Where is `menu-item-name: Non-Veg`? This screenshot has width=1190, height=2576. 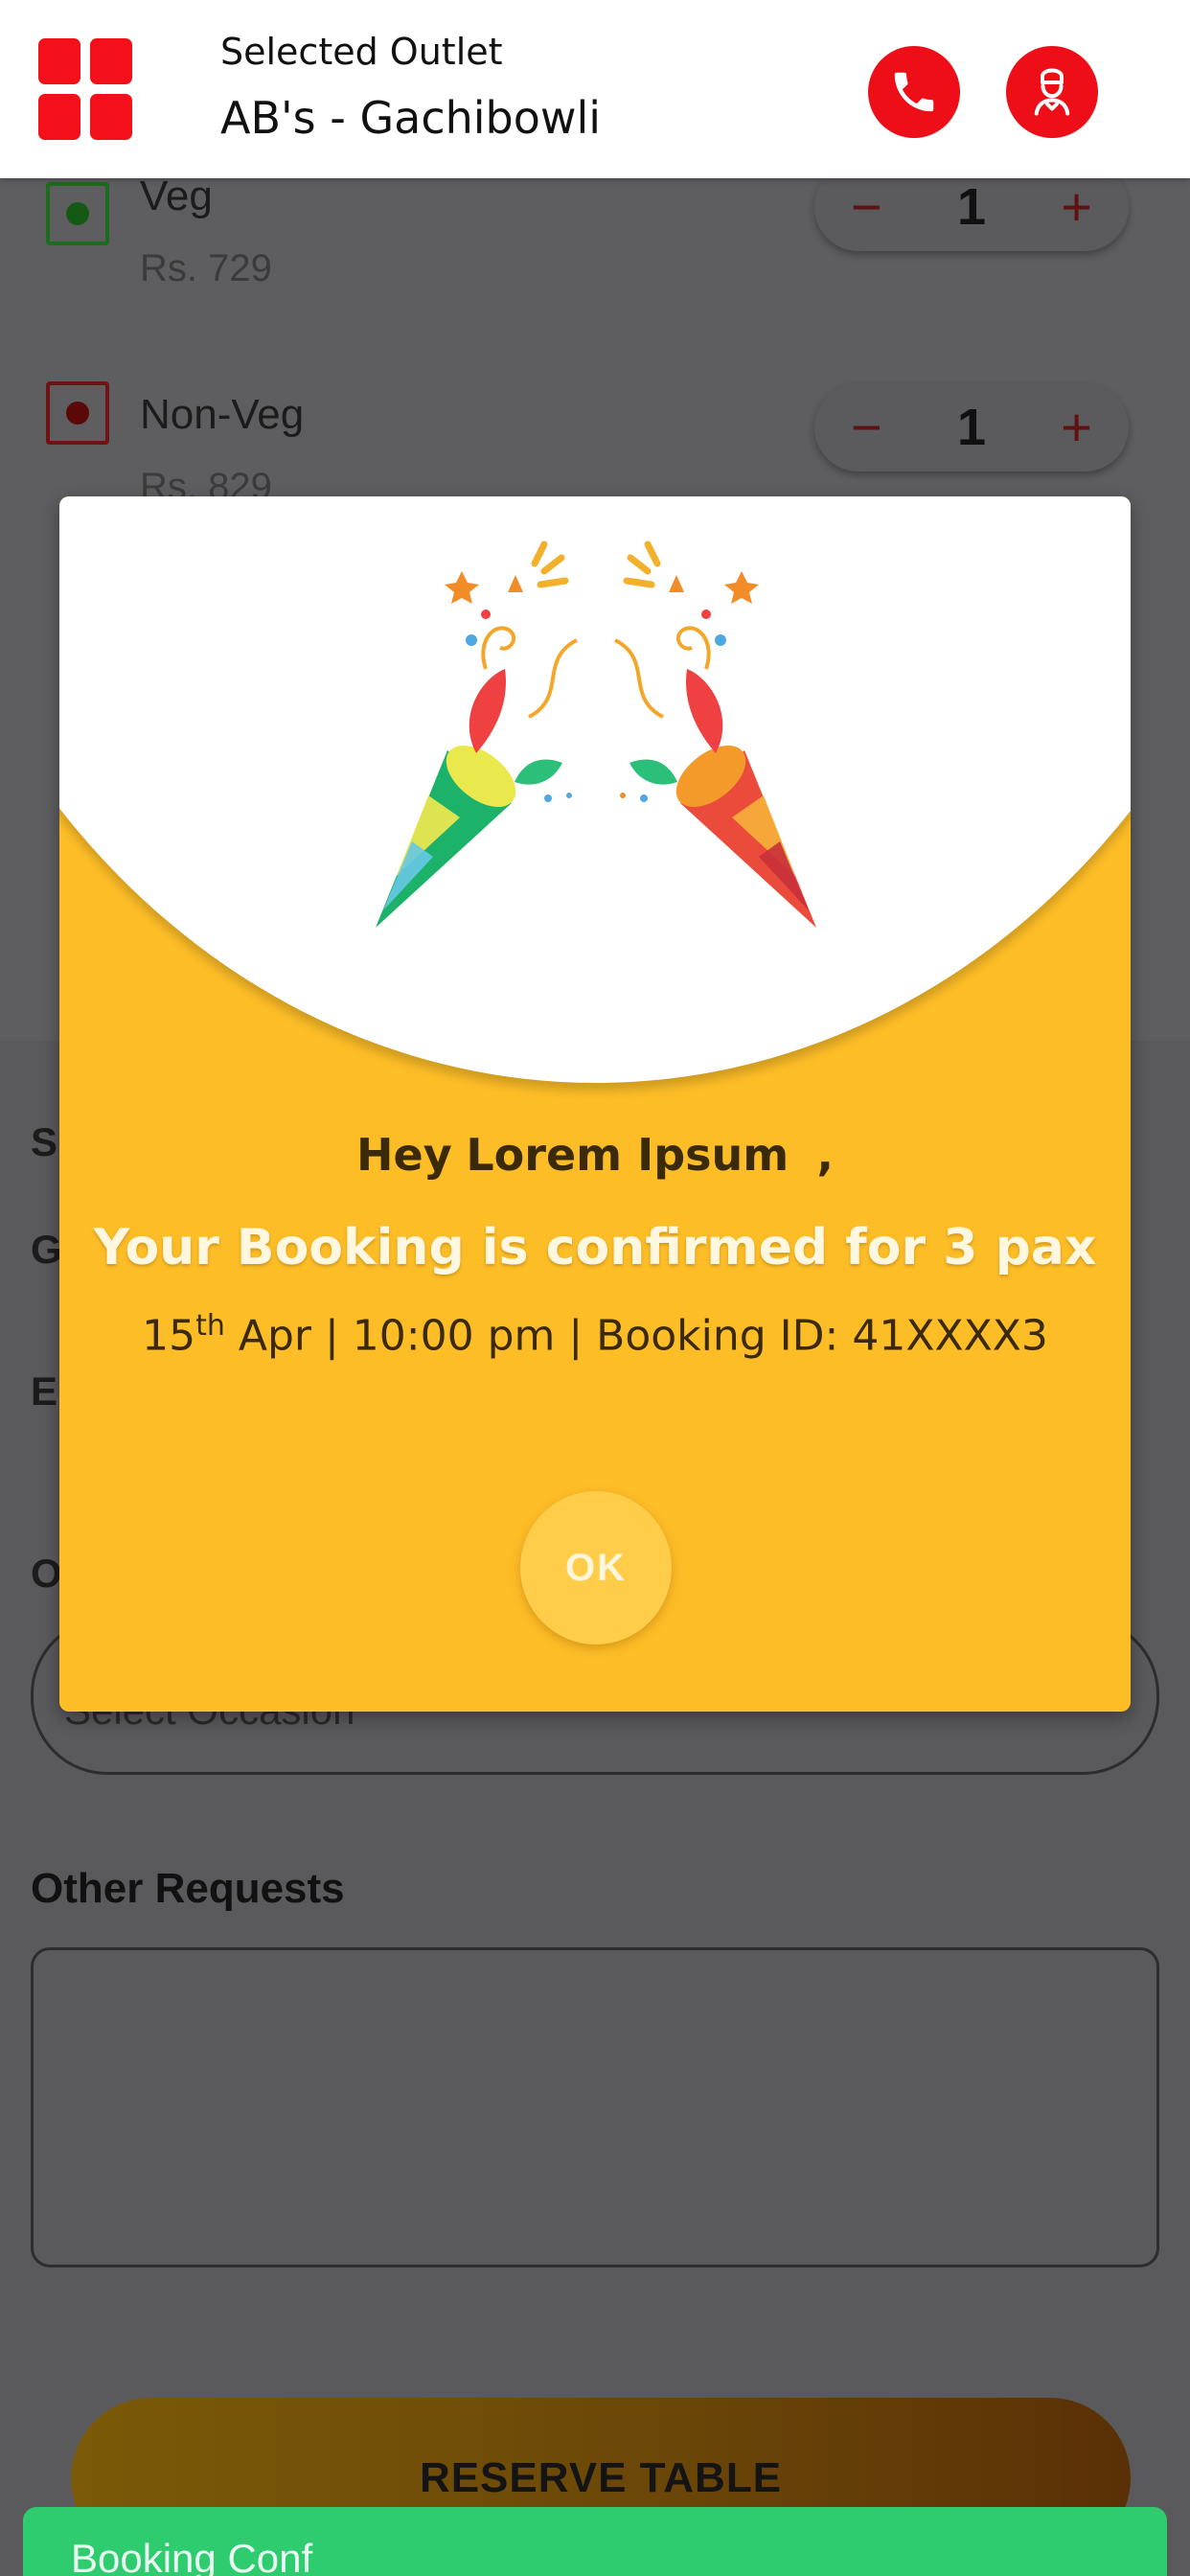
menu-item-name: Non-Veg is located at coordinates (222, 414).